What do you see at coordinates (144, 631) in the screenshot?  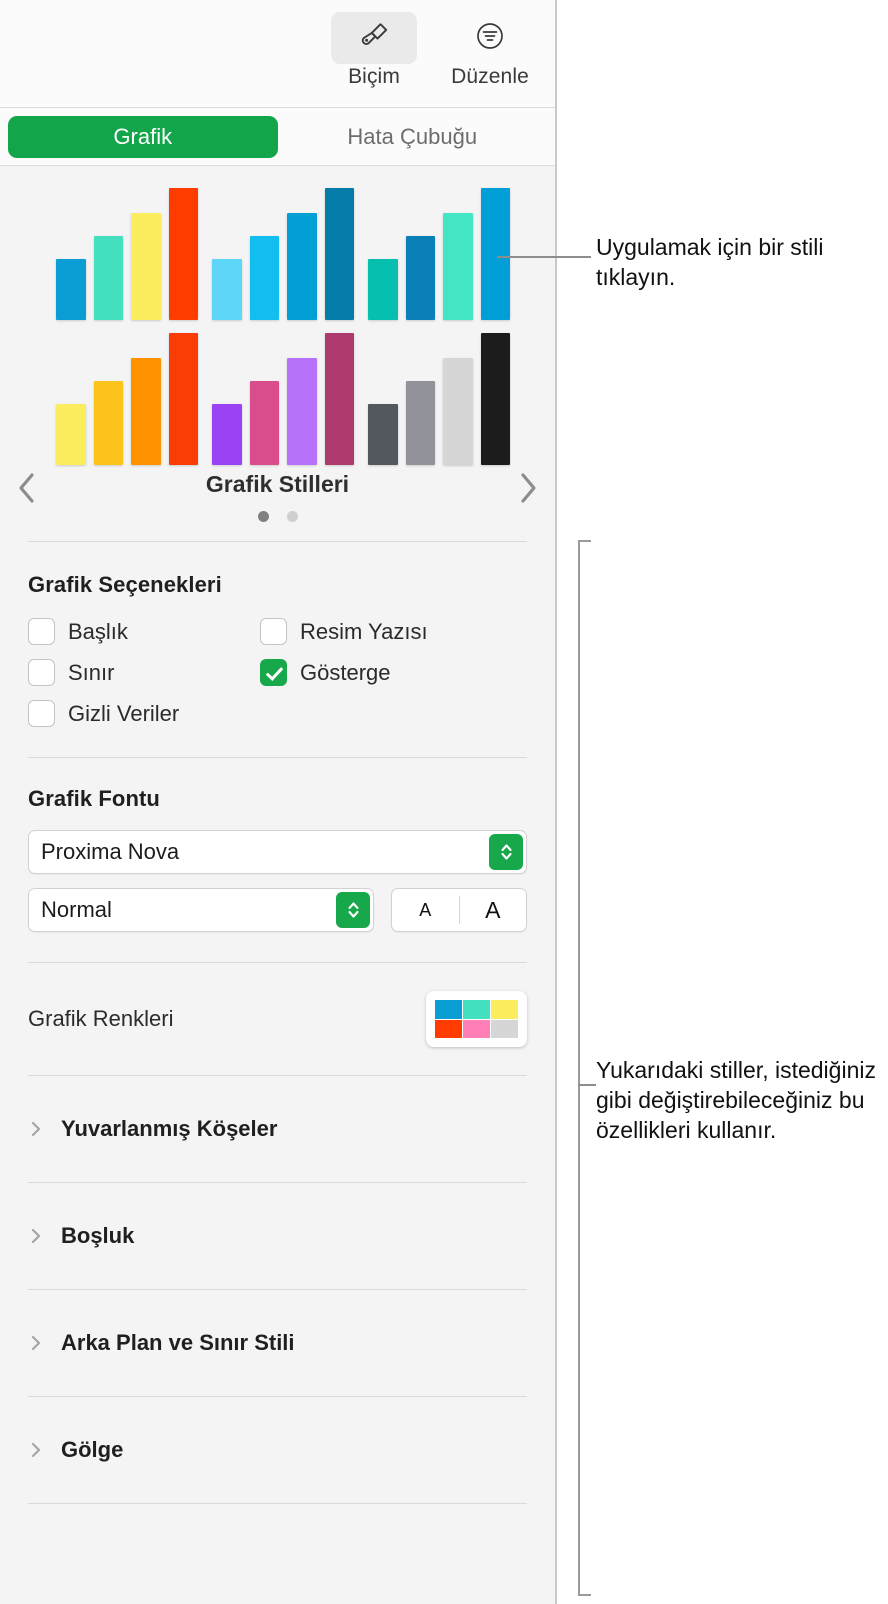 I see `checkbox-row-baslik: Başlık` at bounding box center [144, 631].